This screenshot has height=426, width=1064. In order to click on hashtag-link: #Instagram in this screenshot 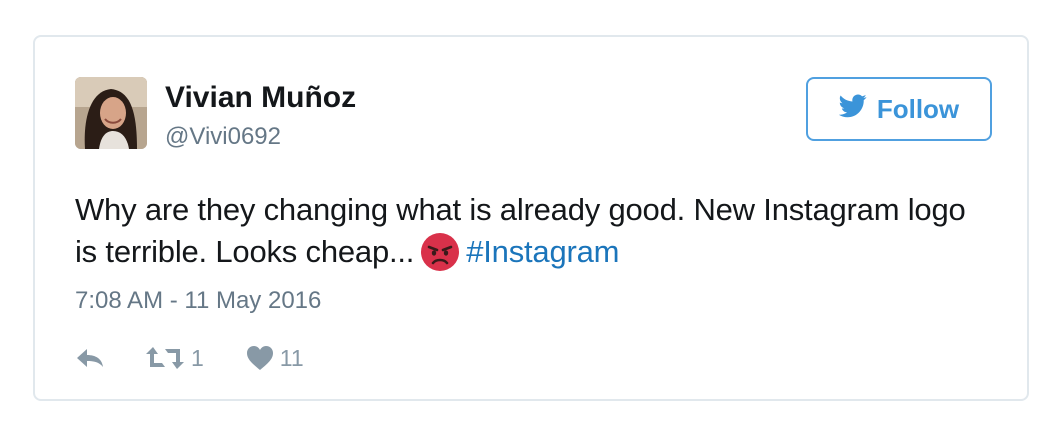, I will do `click(542, 251)`.